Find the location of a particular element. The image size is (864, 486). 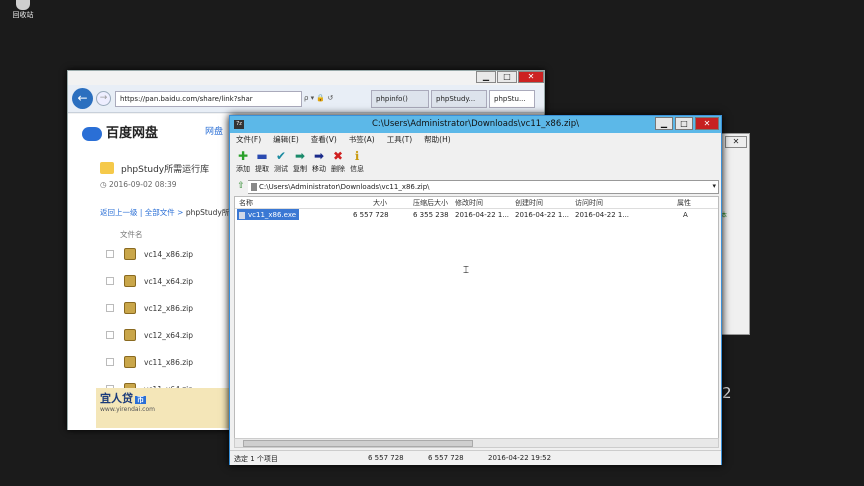

test-button: ✔ 测试 is located at coordinates (281, 161).